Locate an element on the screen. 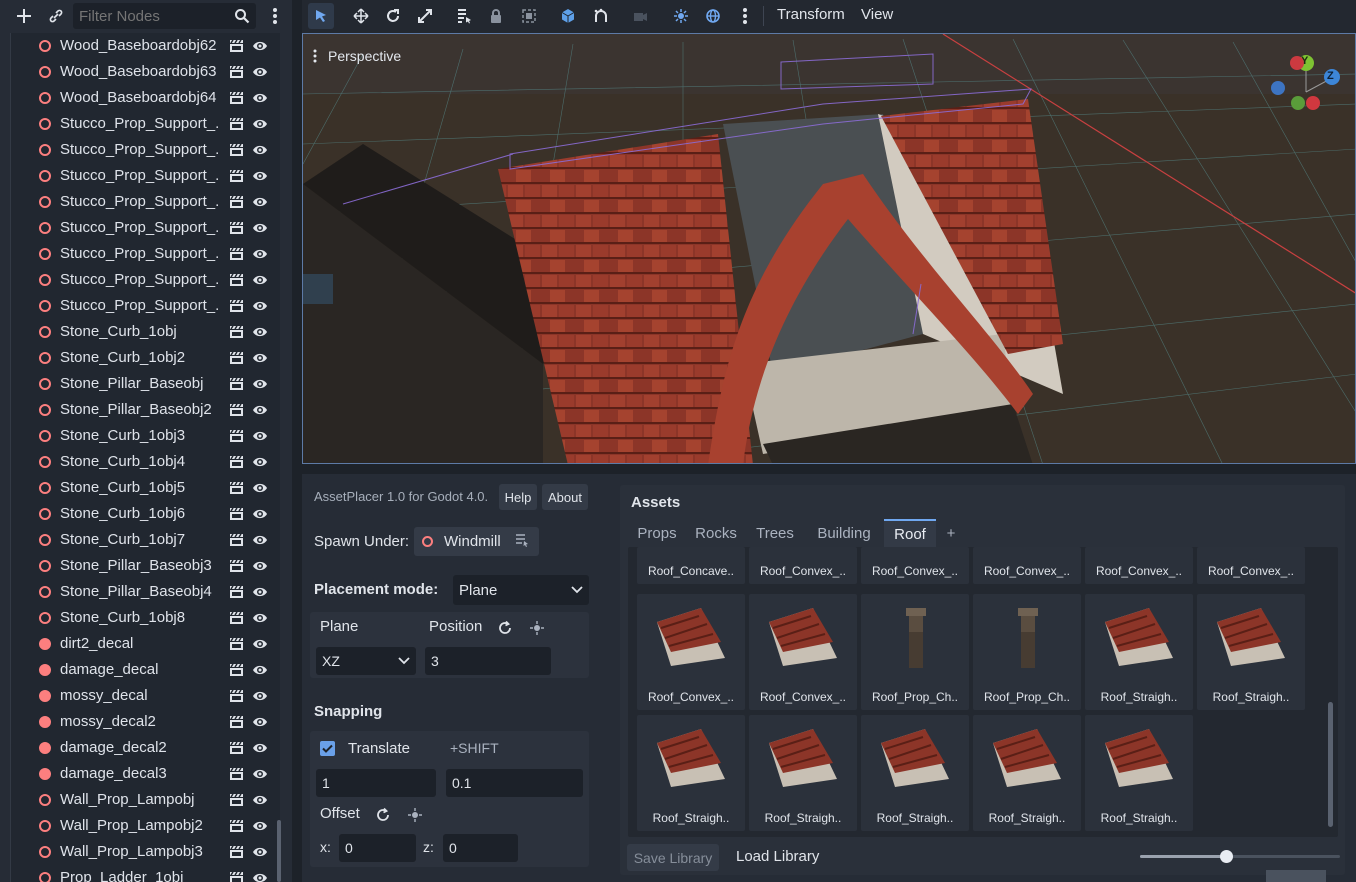 The width and height of the screenshot is (1356, 882). scene-tree-row: Stone_Pillar_Baseobj3 is located at coordinates (145, 566).